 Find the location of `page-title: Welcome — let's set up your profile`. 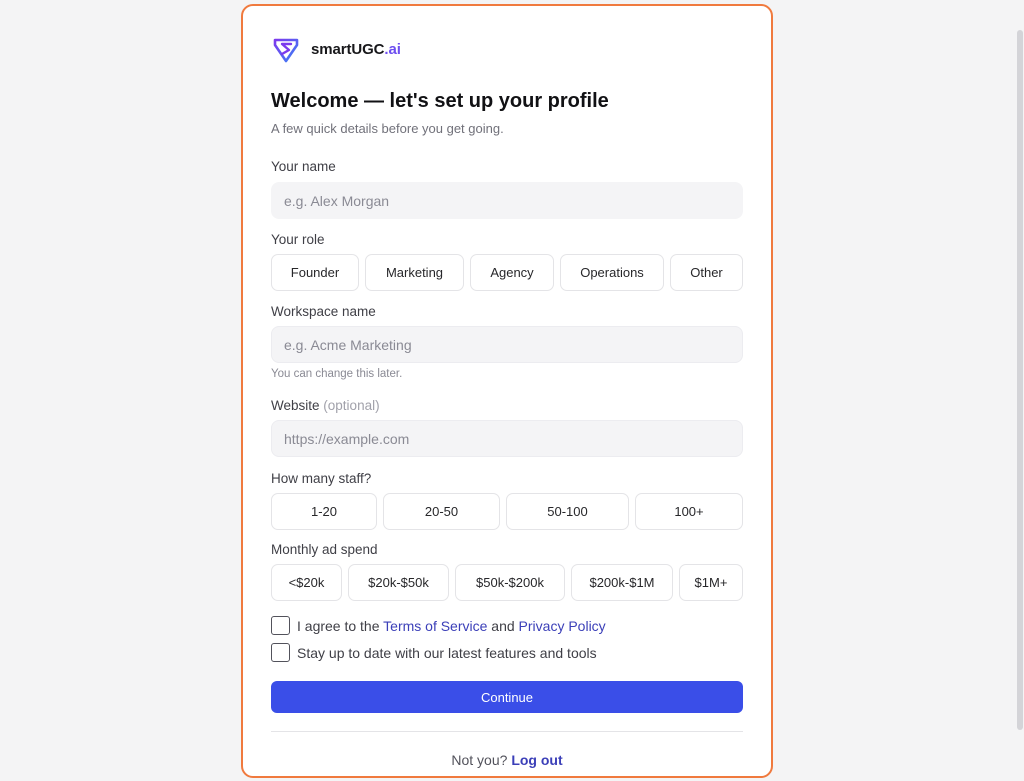

page-title: Welcome — let's set up your profile is located at coordinates (440, 101).